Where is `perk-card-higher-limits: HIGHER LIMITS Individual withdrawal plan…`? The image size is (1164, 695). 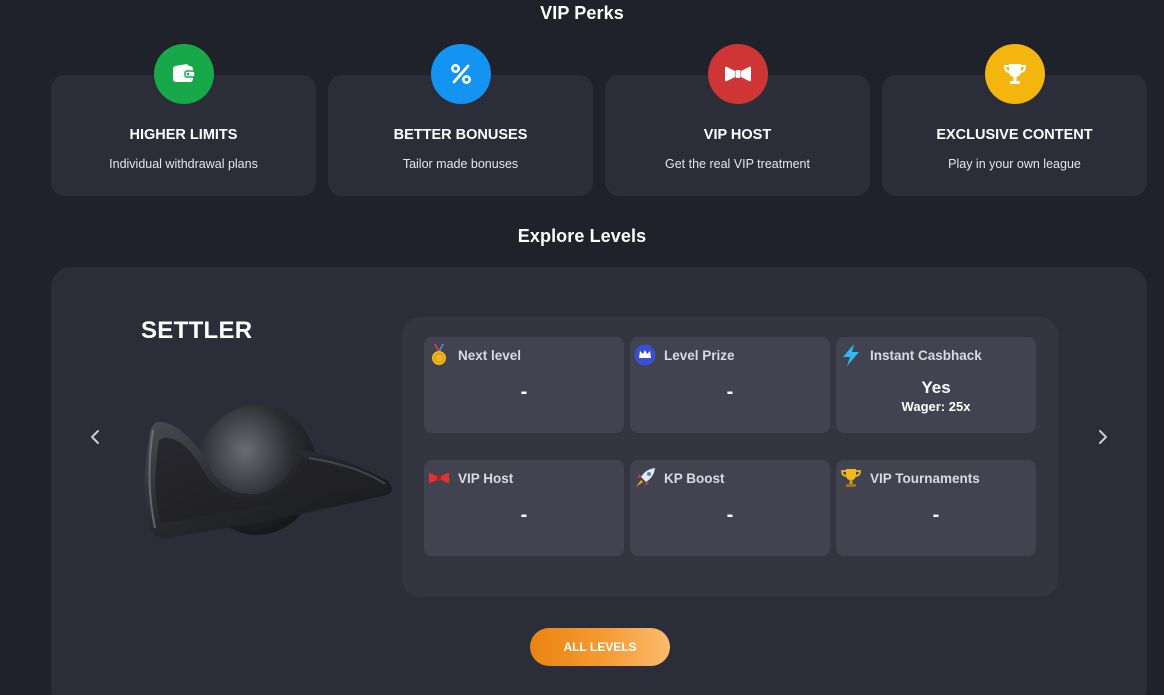
perk-card-higher-limits: HIGHER LIMITS Individual withdrawal plan… is located at coordinates (183, 120).